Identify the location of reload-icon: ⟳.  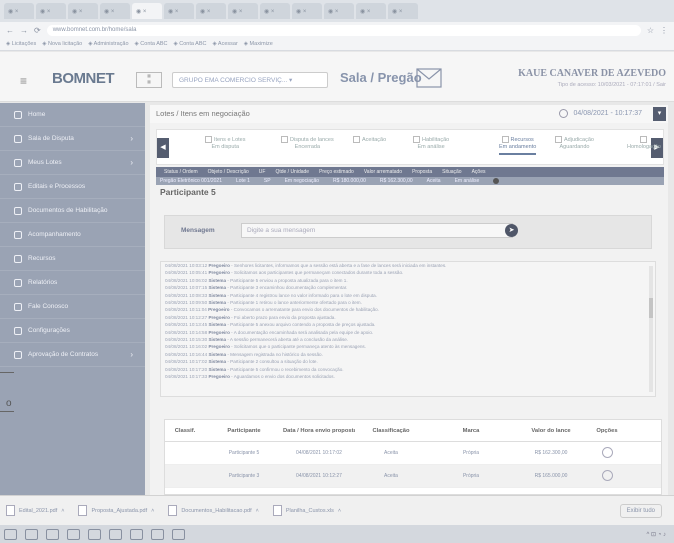
(37, 30).